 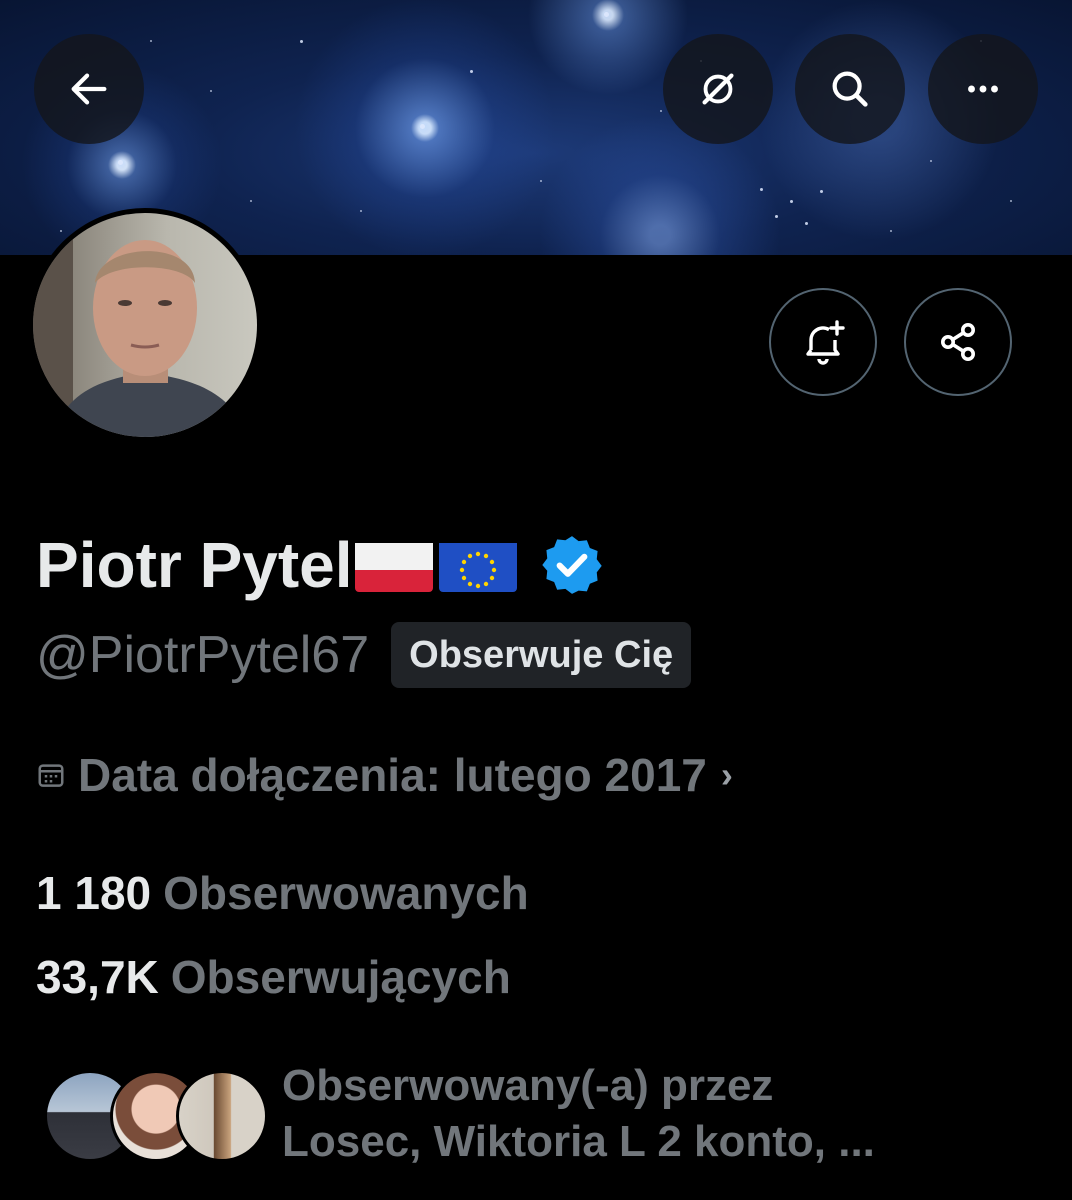 What do you see at coordinates (392, 775) in the screenshot?
I see `join-date: Data dołączenia: lutego 2017` at bounding box center [392, 775].